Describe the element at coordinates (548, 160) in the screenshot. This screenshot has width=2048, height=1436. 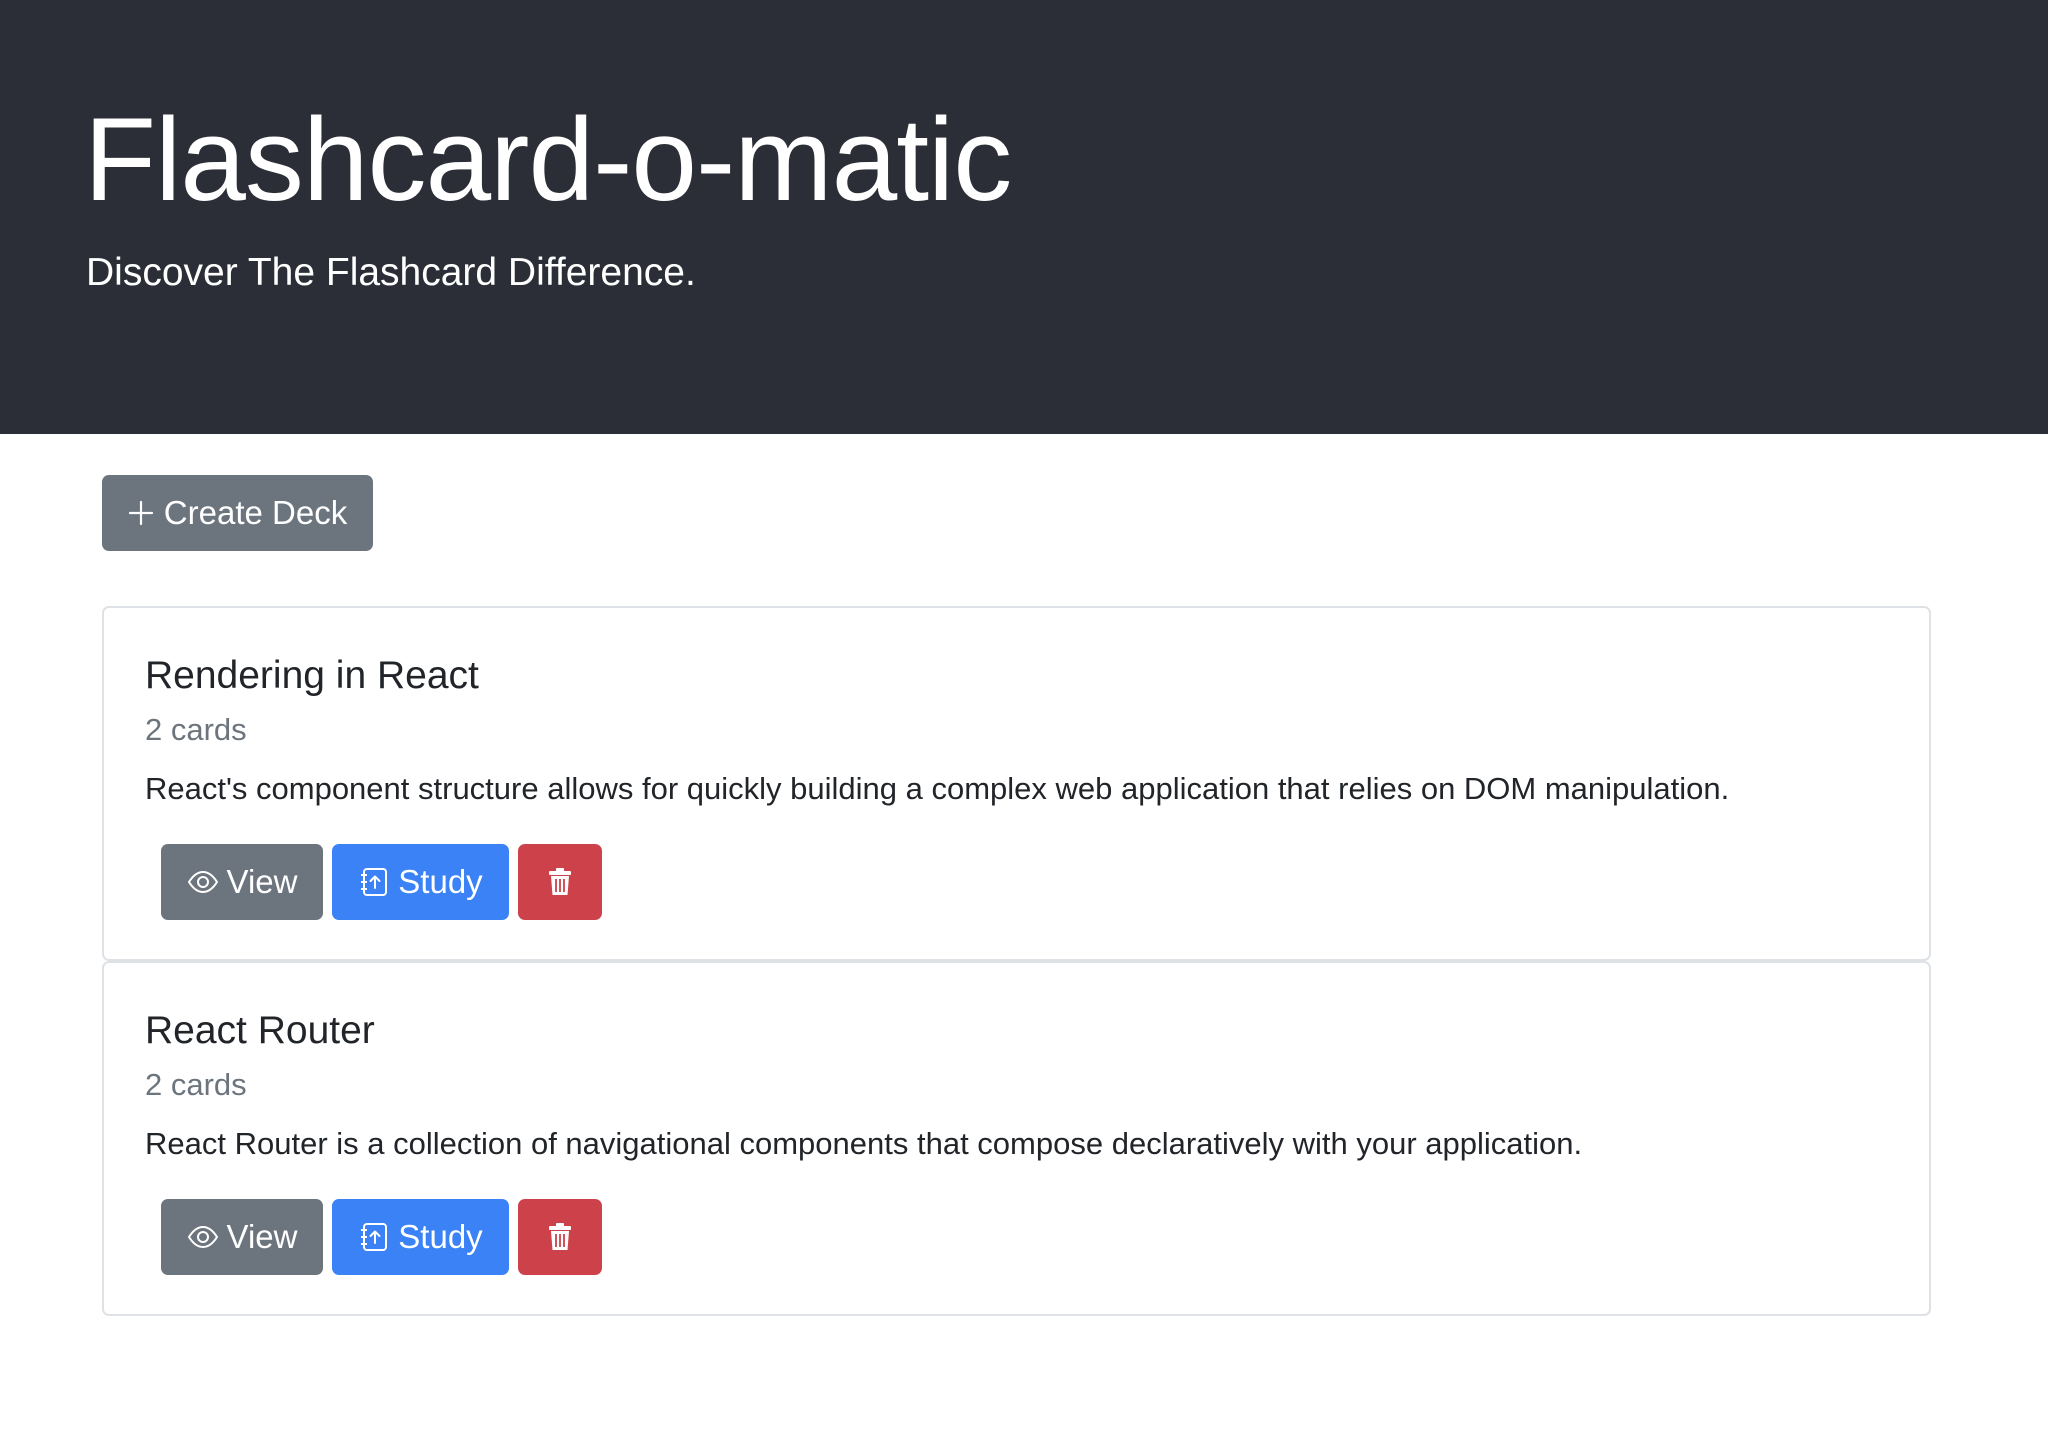
I see `page-title: Flashcard-o-matic` at that location.